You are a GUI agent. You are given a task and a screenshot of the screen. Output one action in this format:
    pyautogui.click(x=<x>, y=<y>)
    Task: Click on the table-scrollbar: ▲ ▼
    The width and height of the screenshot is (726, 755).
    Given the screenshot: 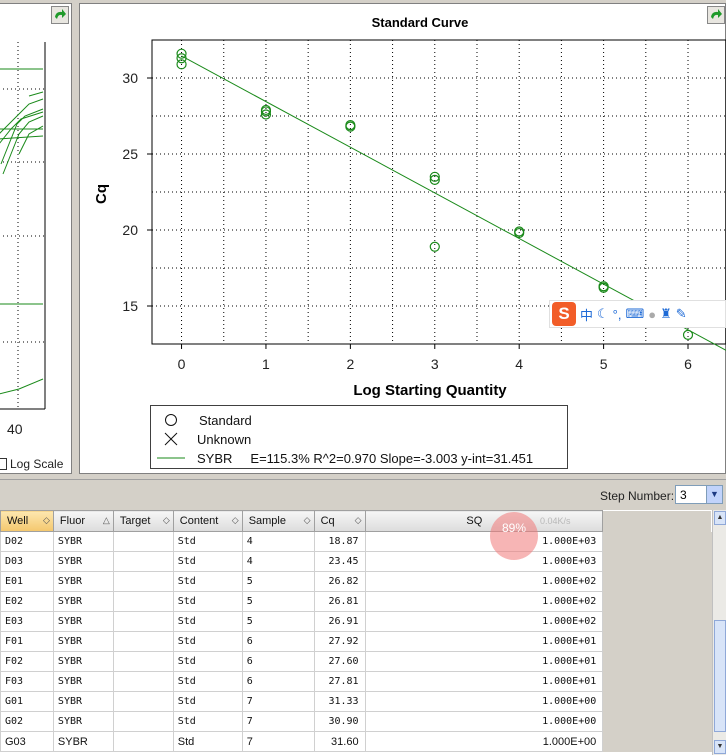 What is the action you would take?
    pyautogui.click(x=719, y=632)
    